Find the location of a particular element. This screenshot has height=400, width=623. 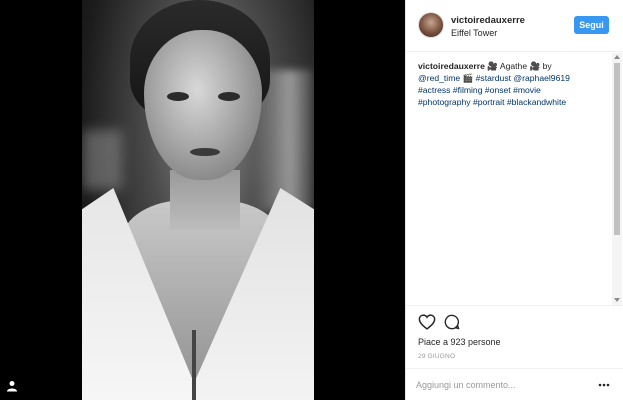

hashtag-link: #movie is located at coordinates (527, 90).